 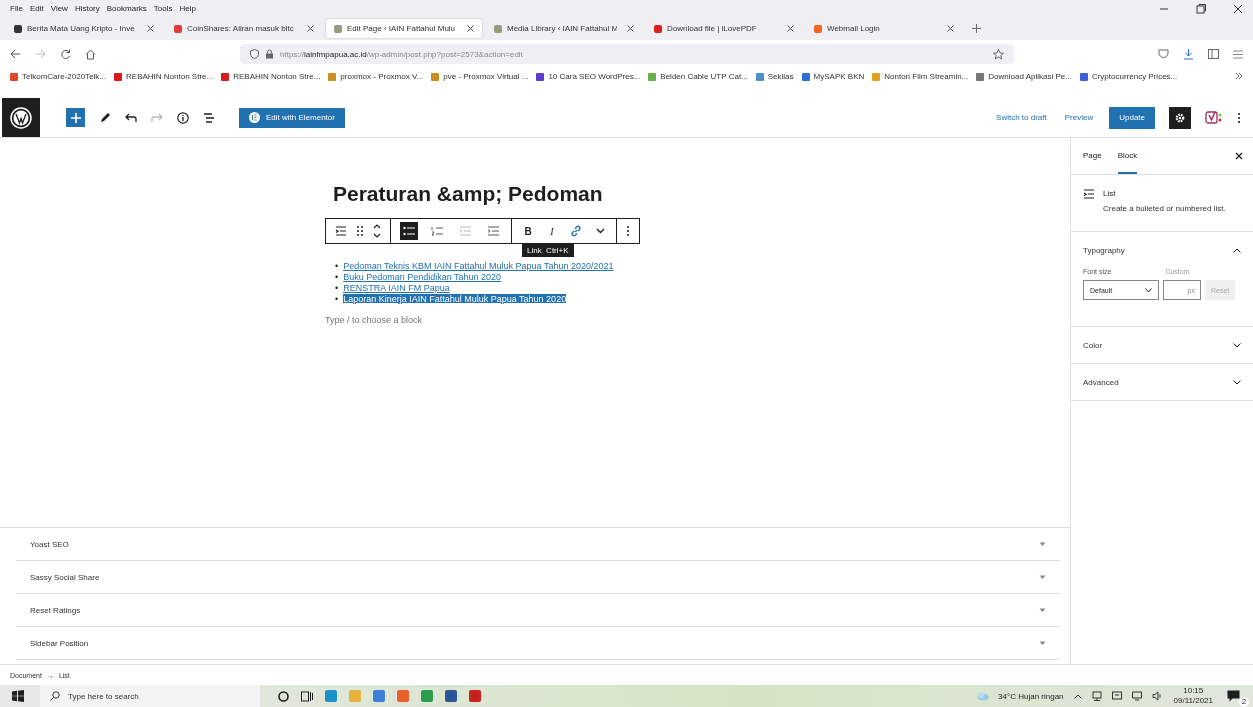 What do you see at coordinates (1116, 696) in the screenshot?
I see `display-icon` at bounding box center [1116, 696].